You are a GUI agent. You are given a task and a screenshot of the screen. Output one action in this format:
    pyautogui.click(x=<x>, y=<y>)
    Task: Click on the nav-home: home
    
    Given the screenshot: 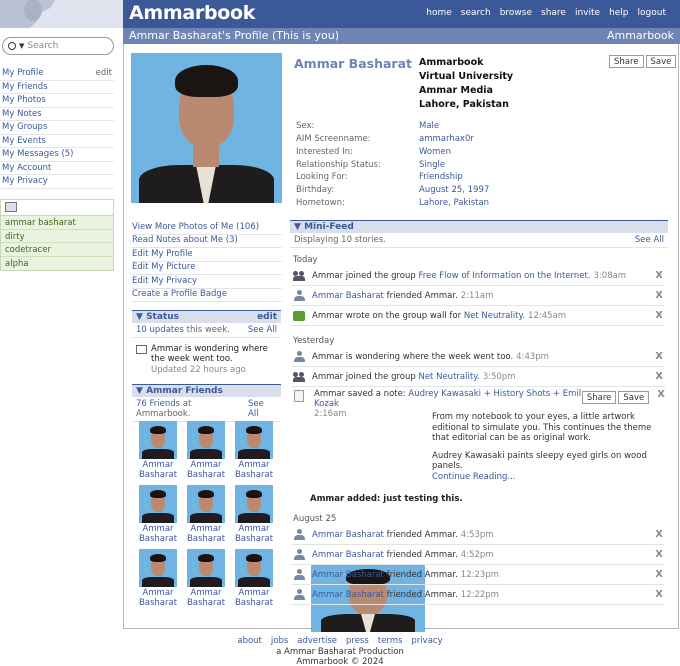 What is the action you would take?
    pyautogui.click(x=439, y=13)
    